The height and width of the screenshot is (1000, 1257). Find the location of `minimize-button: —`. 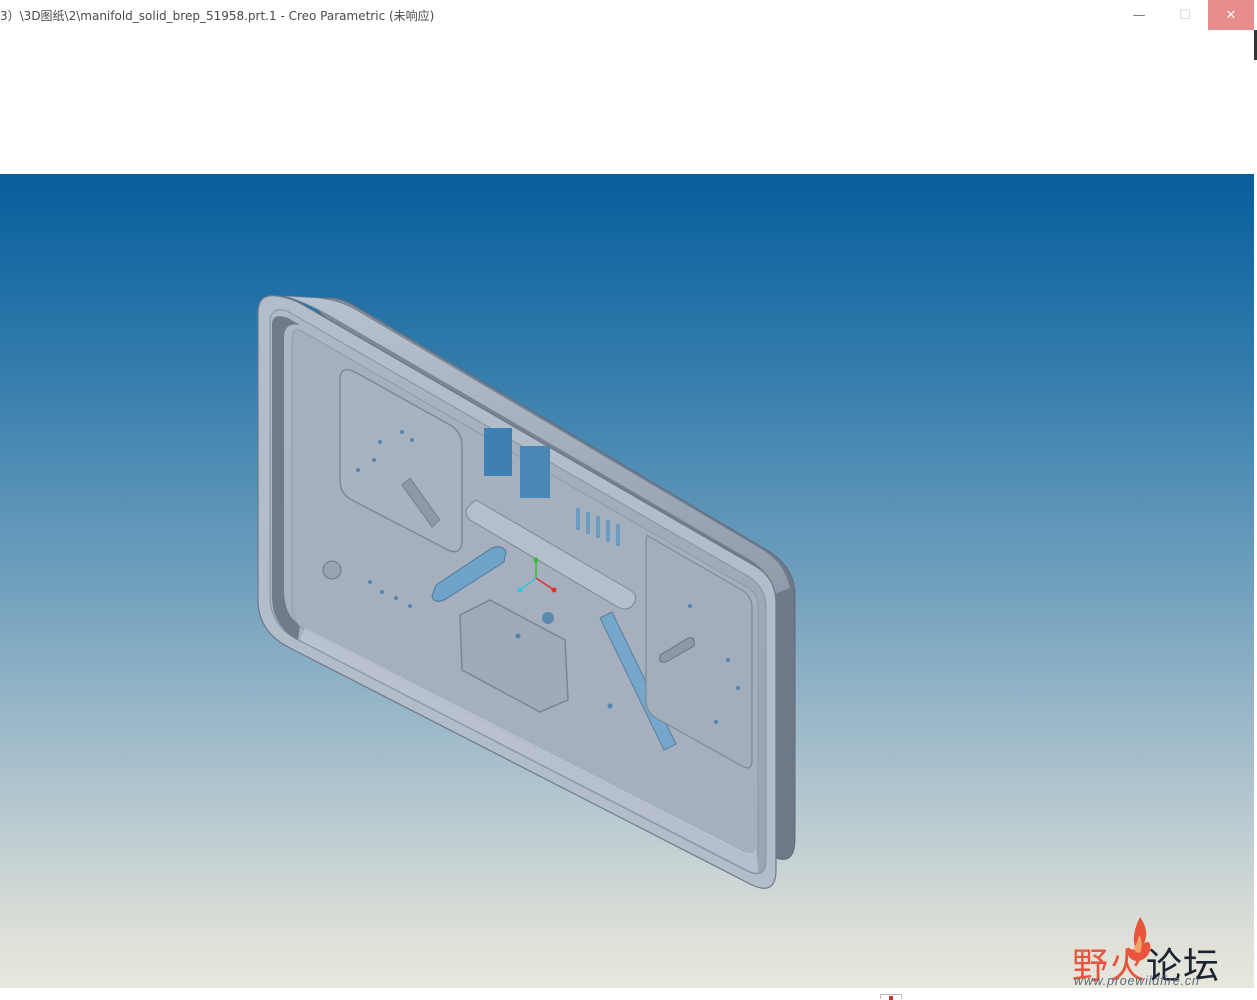

minimize-button: — is located at coordinates (1139, 15).